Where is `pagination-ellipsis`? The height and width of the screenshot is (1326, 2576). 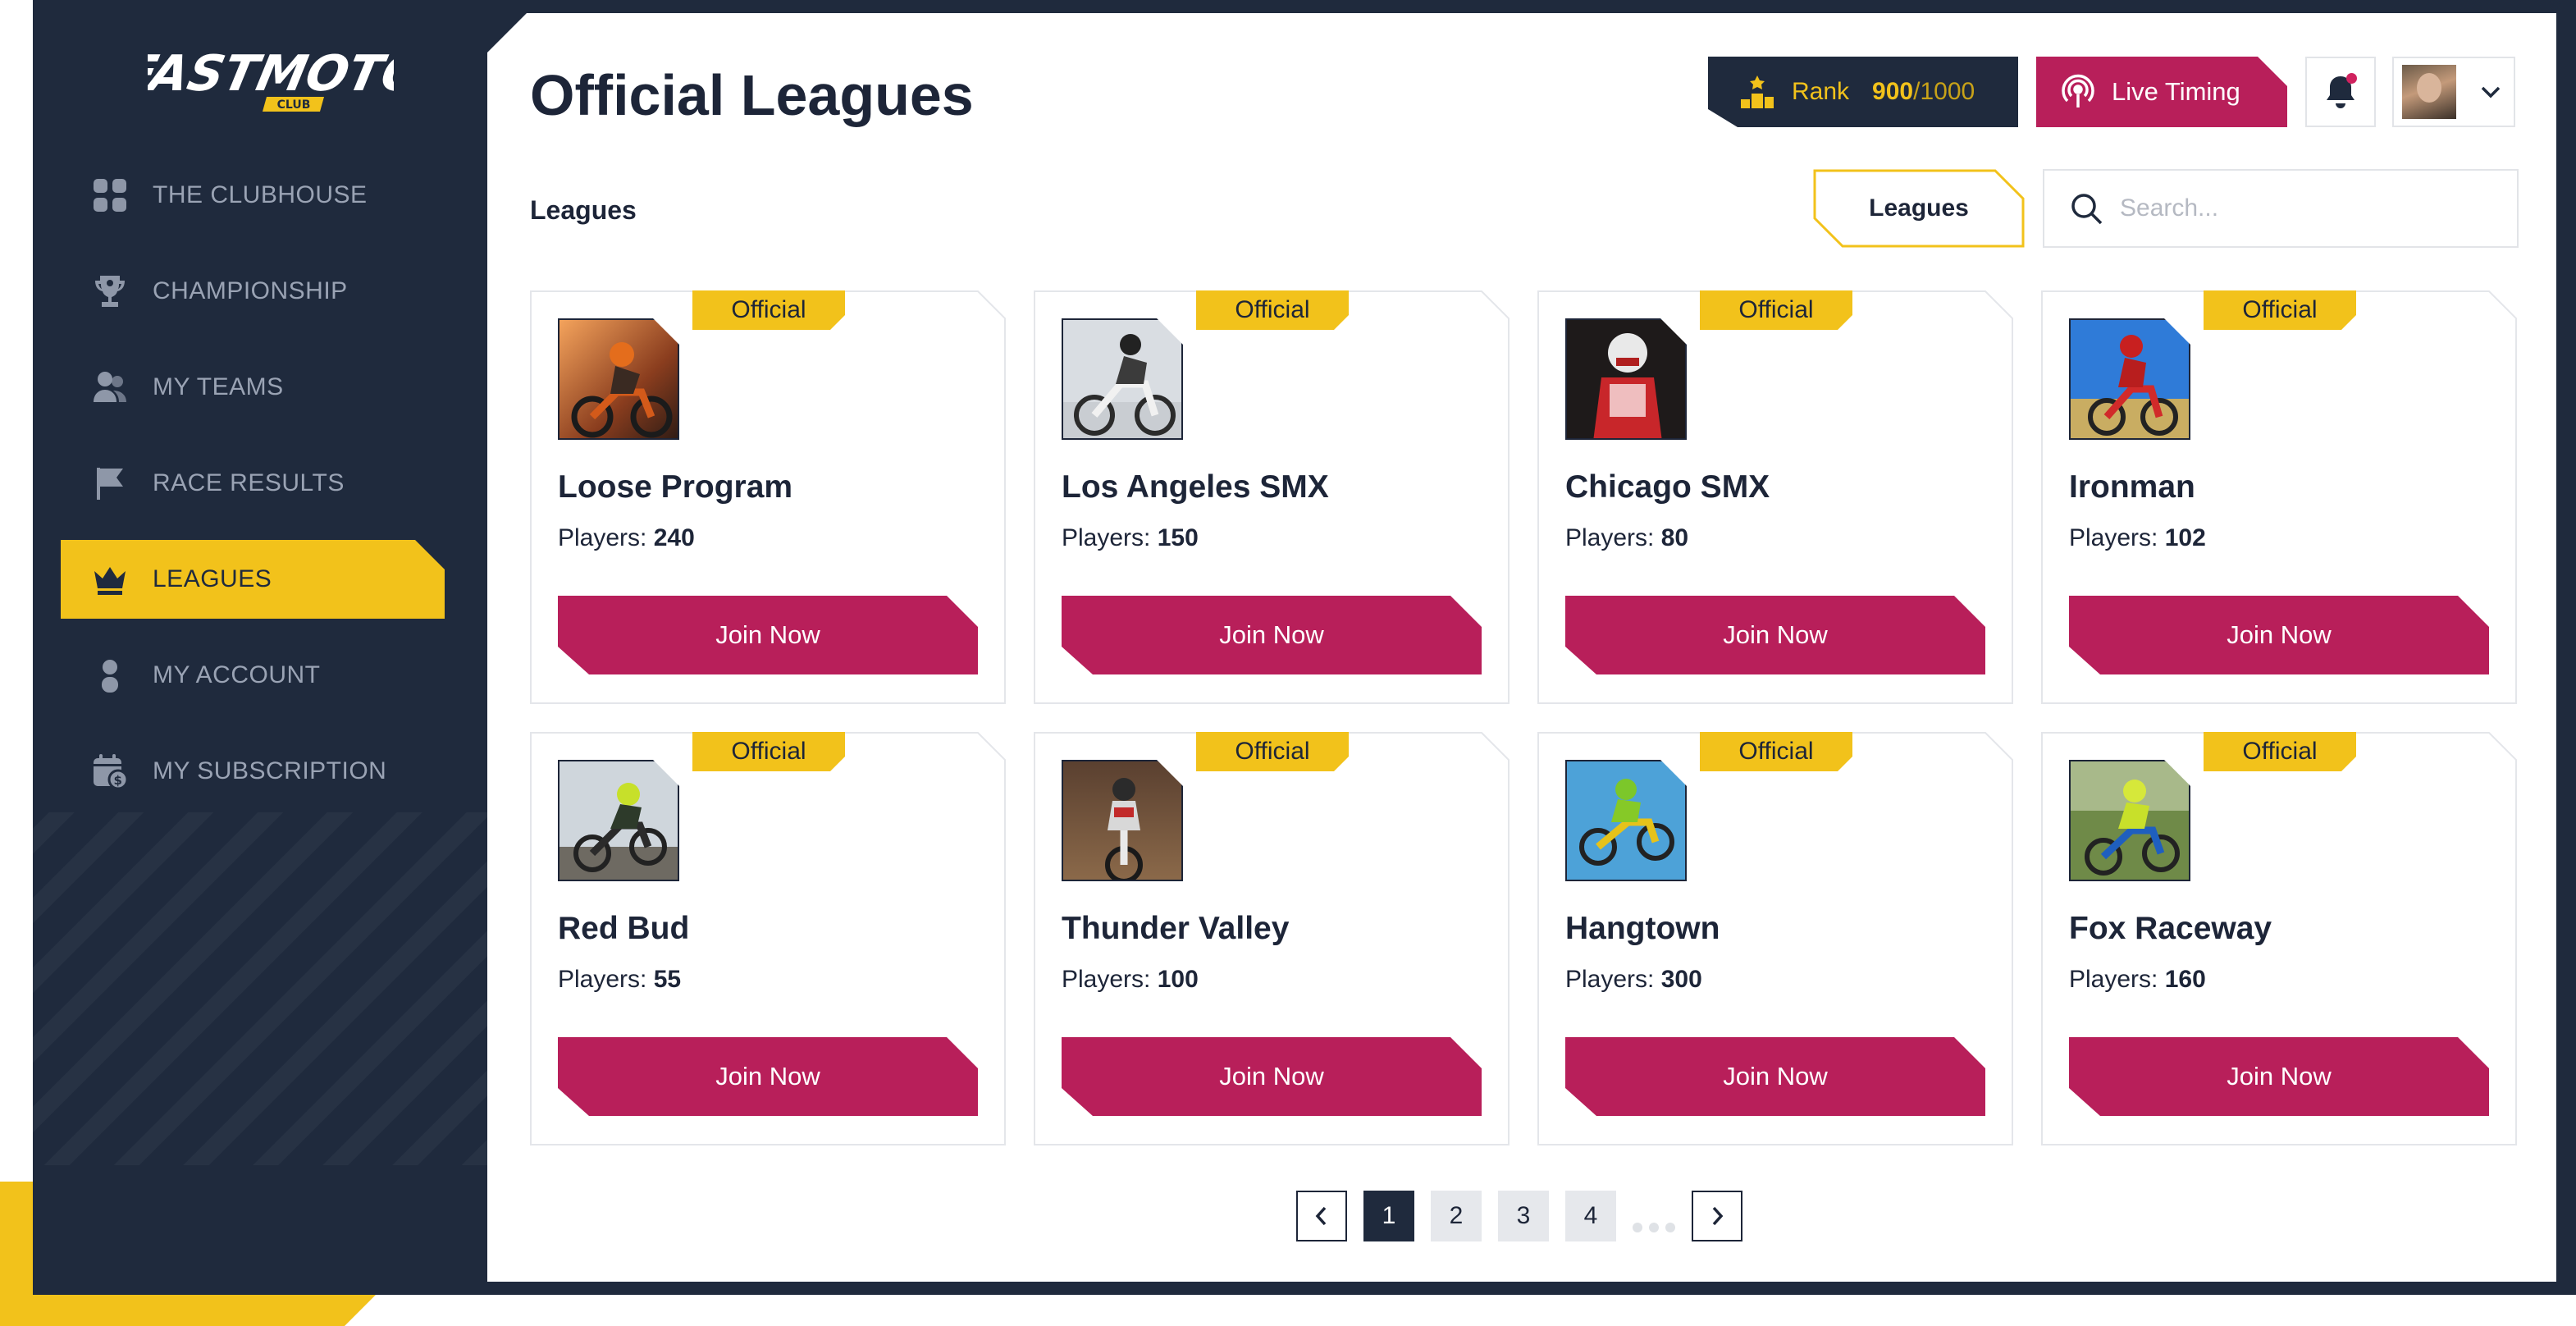 pagination-ellipsis is located at coordinates (1654, 1216).